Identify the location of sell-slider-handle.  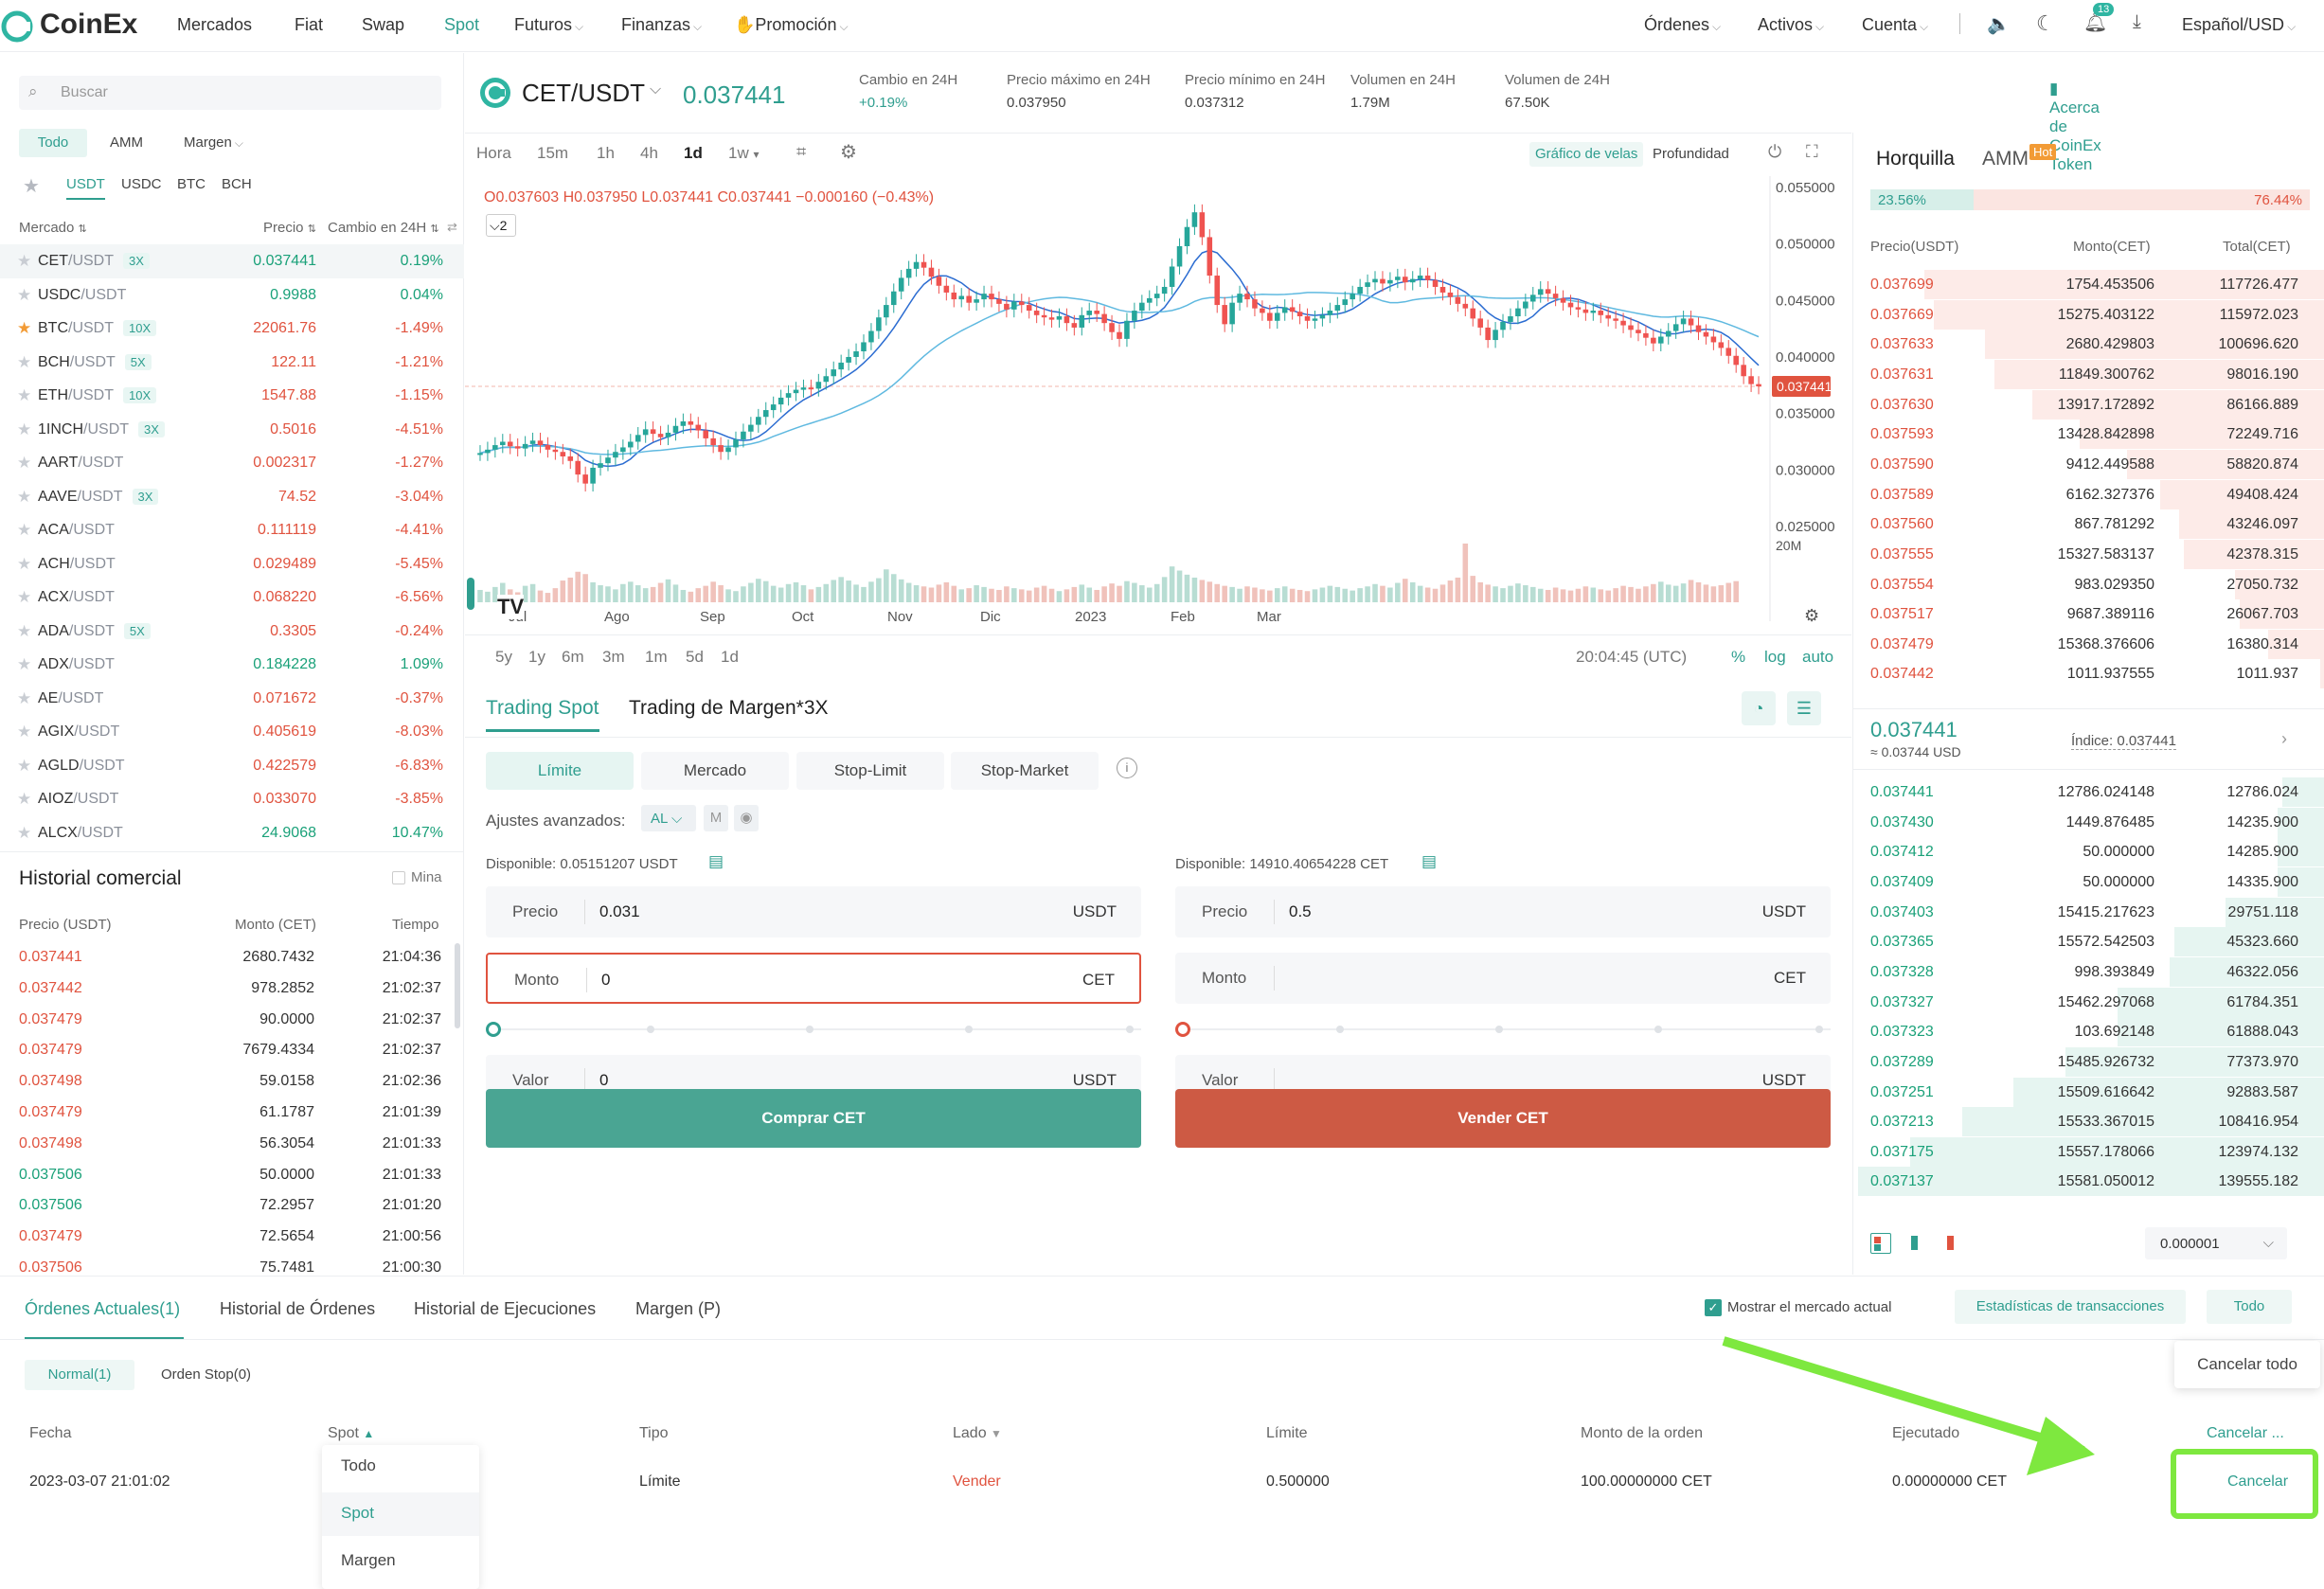
(1182, 1029).